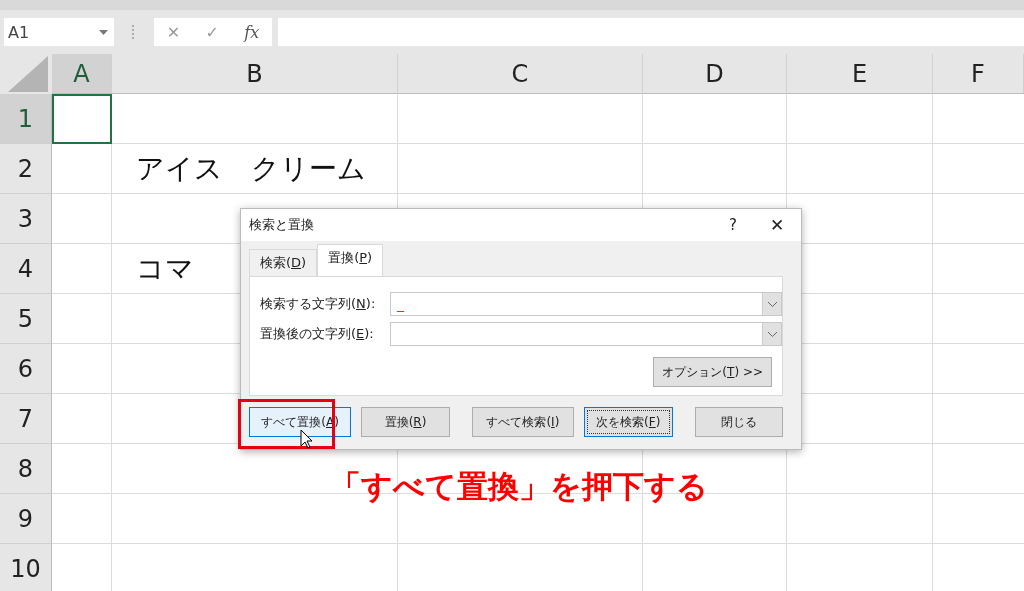 The width and height of the screenshot is (1024, 591). I want to click on column-header: E, so click(860, 74).